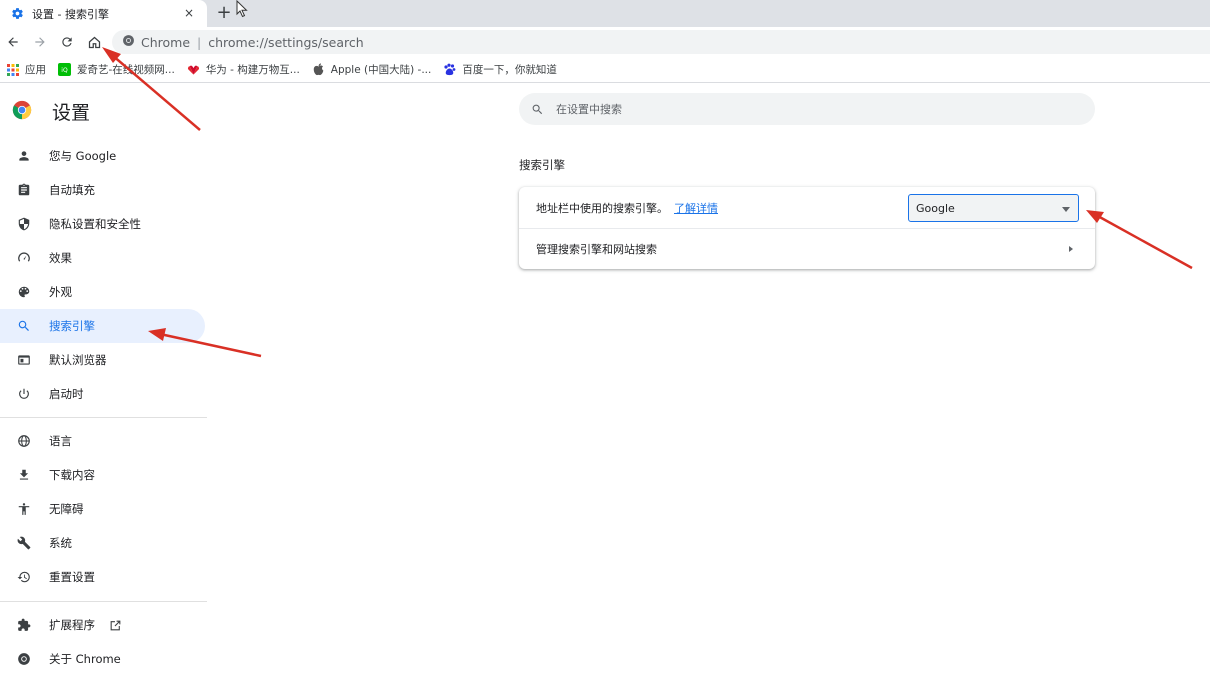 Image resolution: width=1210 pixels, height=692 pixels. I want to click on sidebar-item-about-chrome: 关于 Chrome, so click(102, 659).